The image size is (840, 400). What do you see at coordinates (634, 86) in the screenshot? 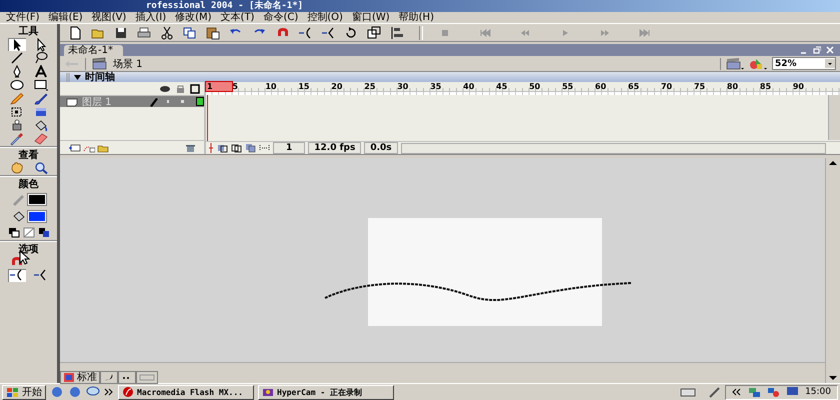
I see `frame-number: 65` at bounding box center [634, 86].